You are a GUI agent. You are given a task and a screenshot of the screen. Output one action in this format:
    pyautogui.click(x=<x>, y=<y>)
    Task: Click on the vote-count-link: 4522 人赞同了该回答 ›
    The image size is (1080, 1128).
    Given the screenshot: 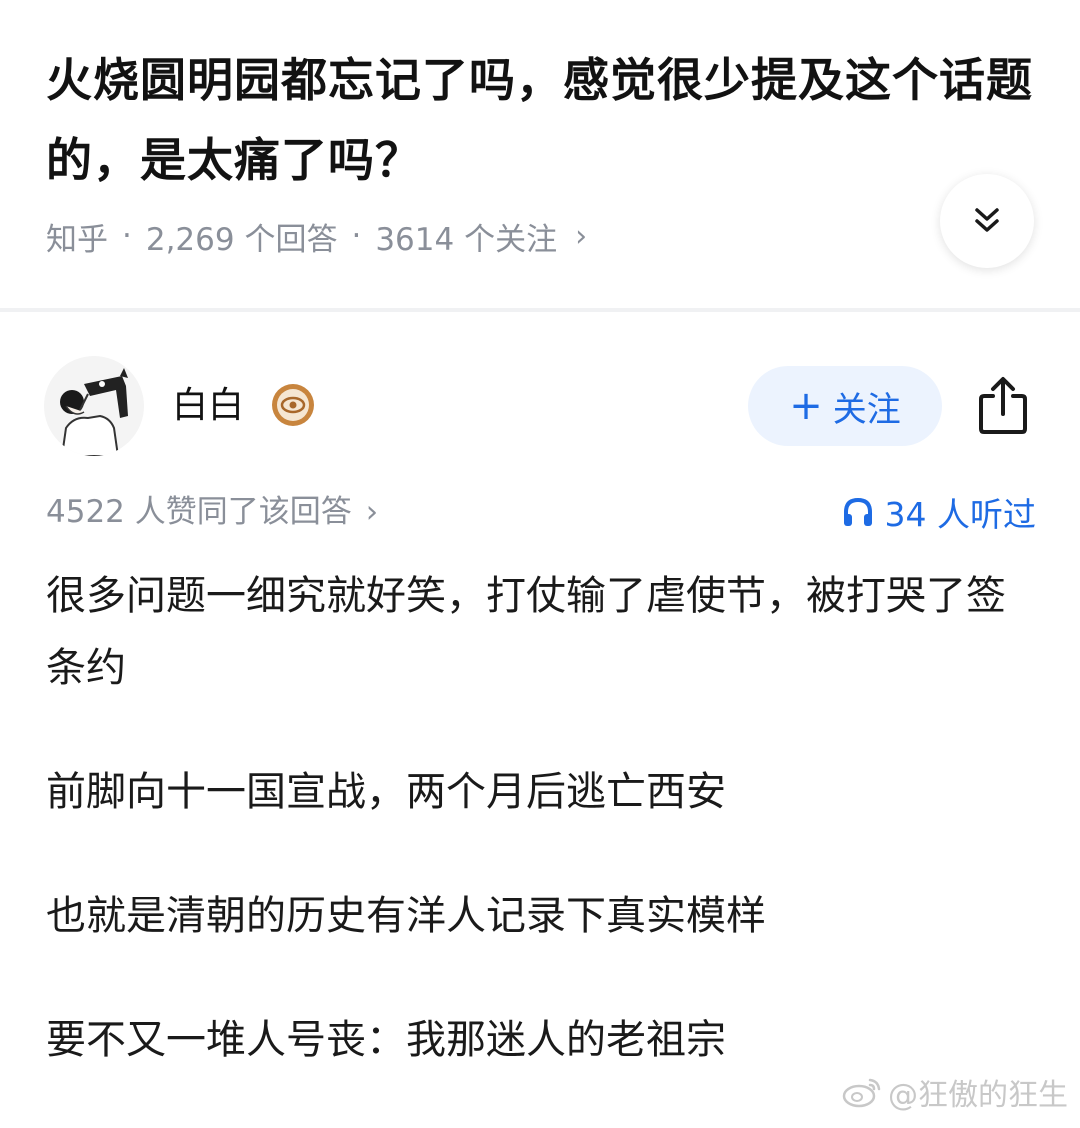 What is the action you would take?
    pyautogui.click(x=212, y=512)
    